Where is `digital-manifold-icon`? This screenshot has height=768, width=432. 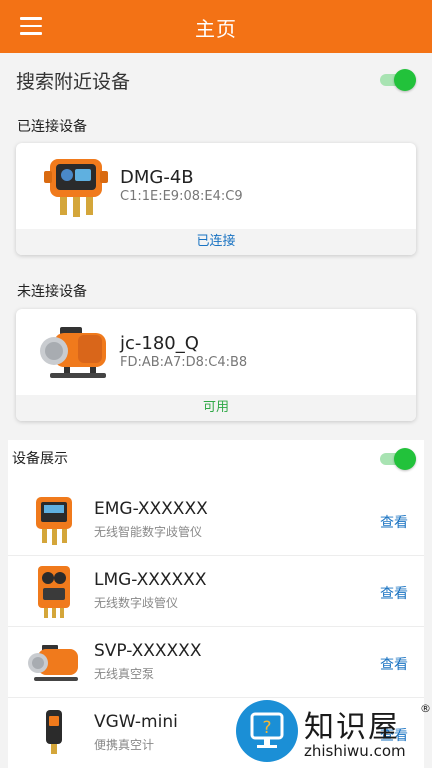
digital-manifold-icon is located at coordinates (54, 592).